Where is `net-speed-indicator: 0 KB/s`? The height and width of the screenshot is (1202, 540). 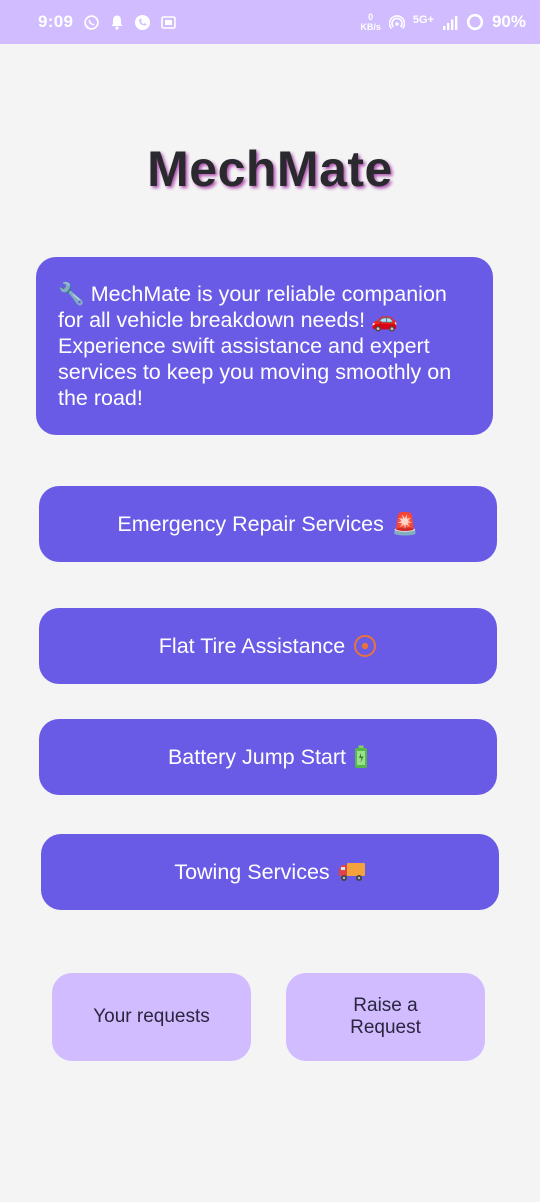
net-speed-indicator: 0 KB/s is located at coordinates (370, 22).